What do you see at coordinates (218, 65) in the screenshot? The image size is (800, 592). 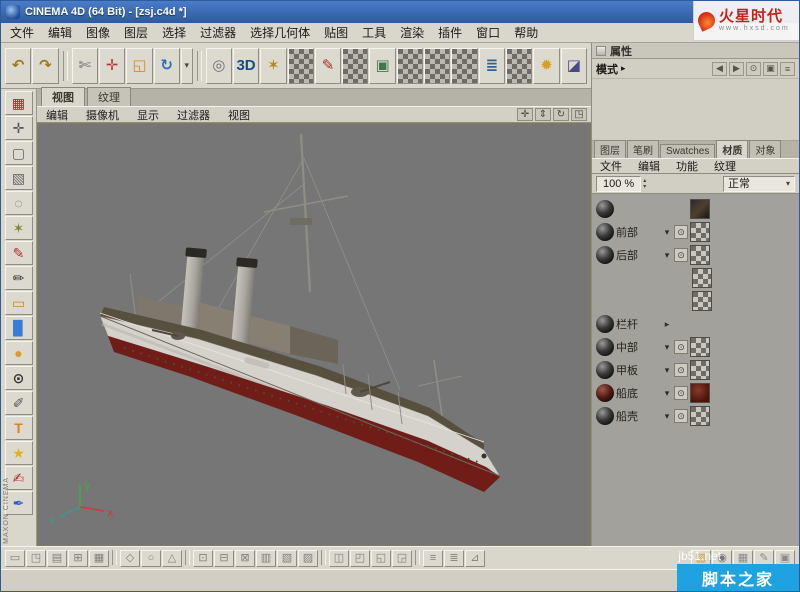 I see `axis-mode-icon: ◎` at bounding box center [218, 65].